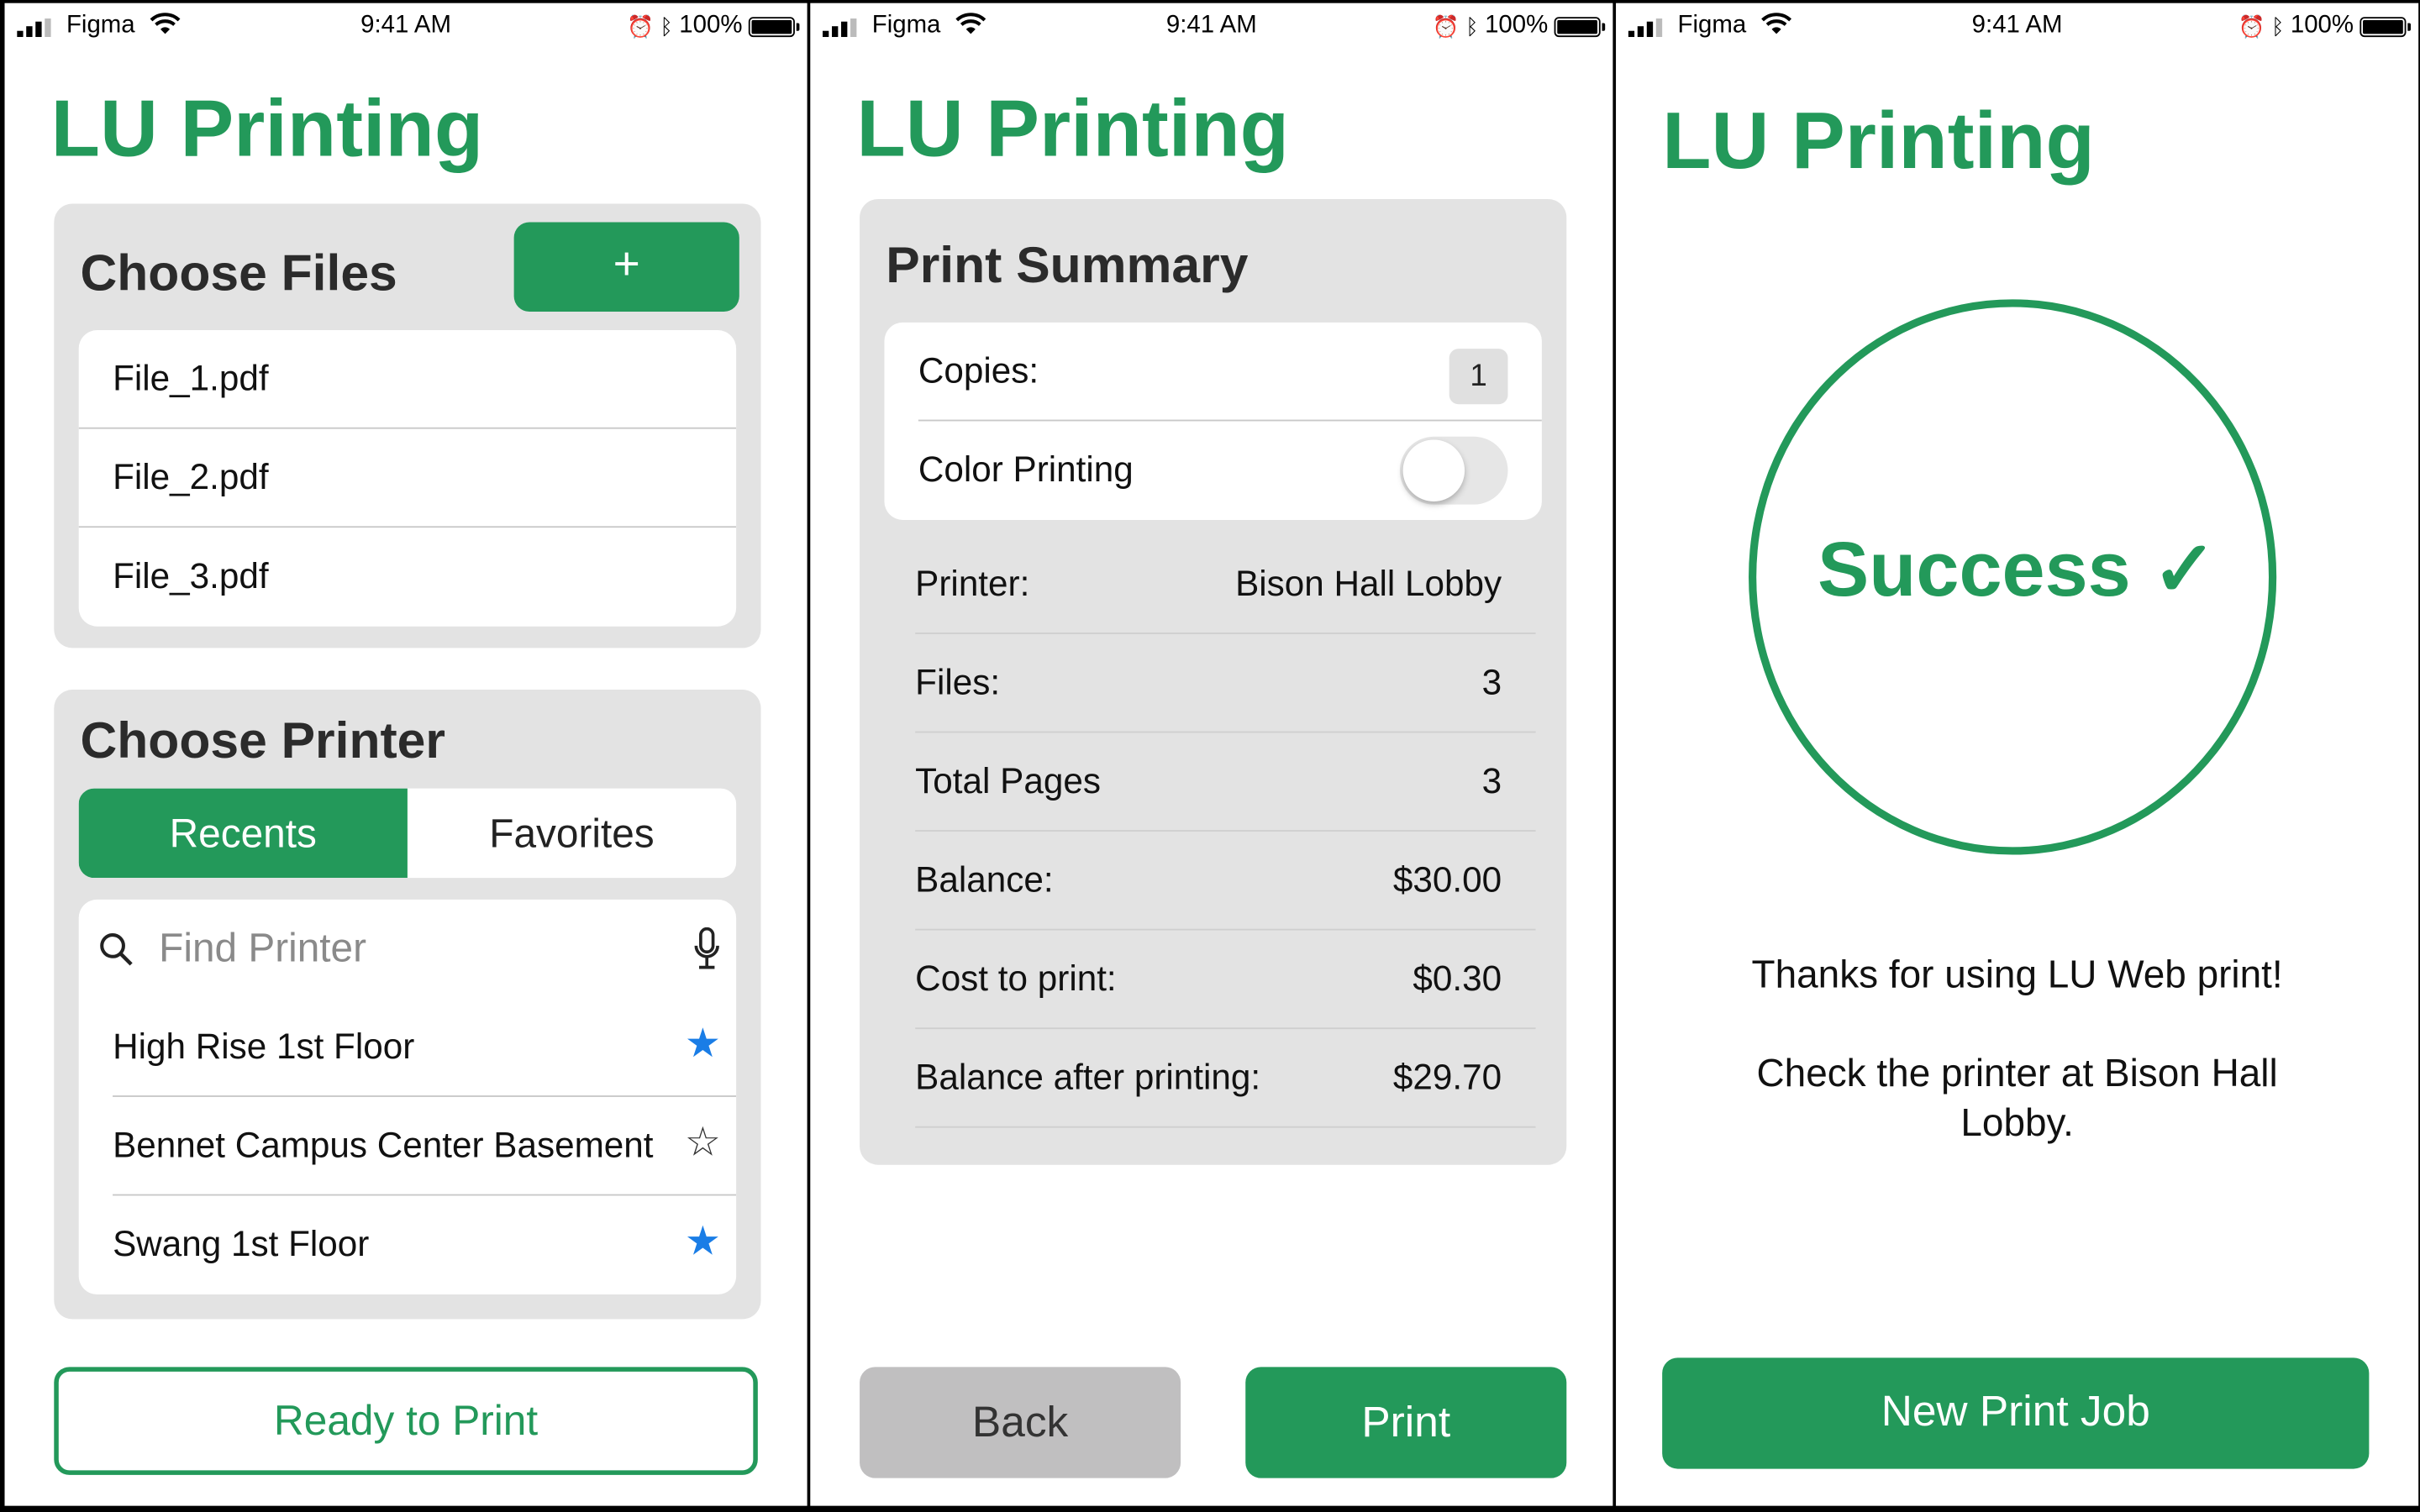 The image size is (2420, 1512). What do you see at coordinates (1026, 469) in the screenshot?
I see `color-printing-label: Color Printing` at bounding box center [1026, 469].